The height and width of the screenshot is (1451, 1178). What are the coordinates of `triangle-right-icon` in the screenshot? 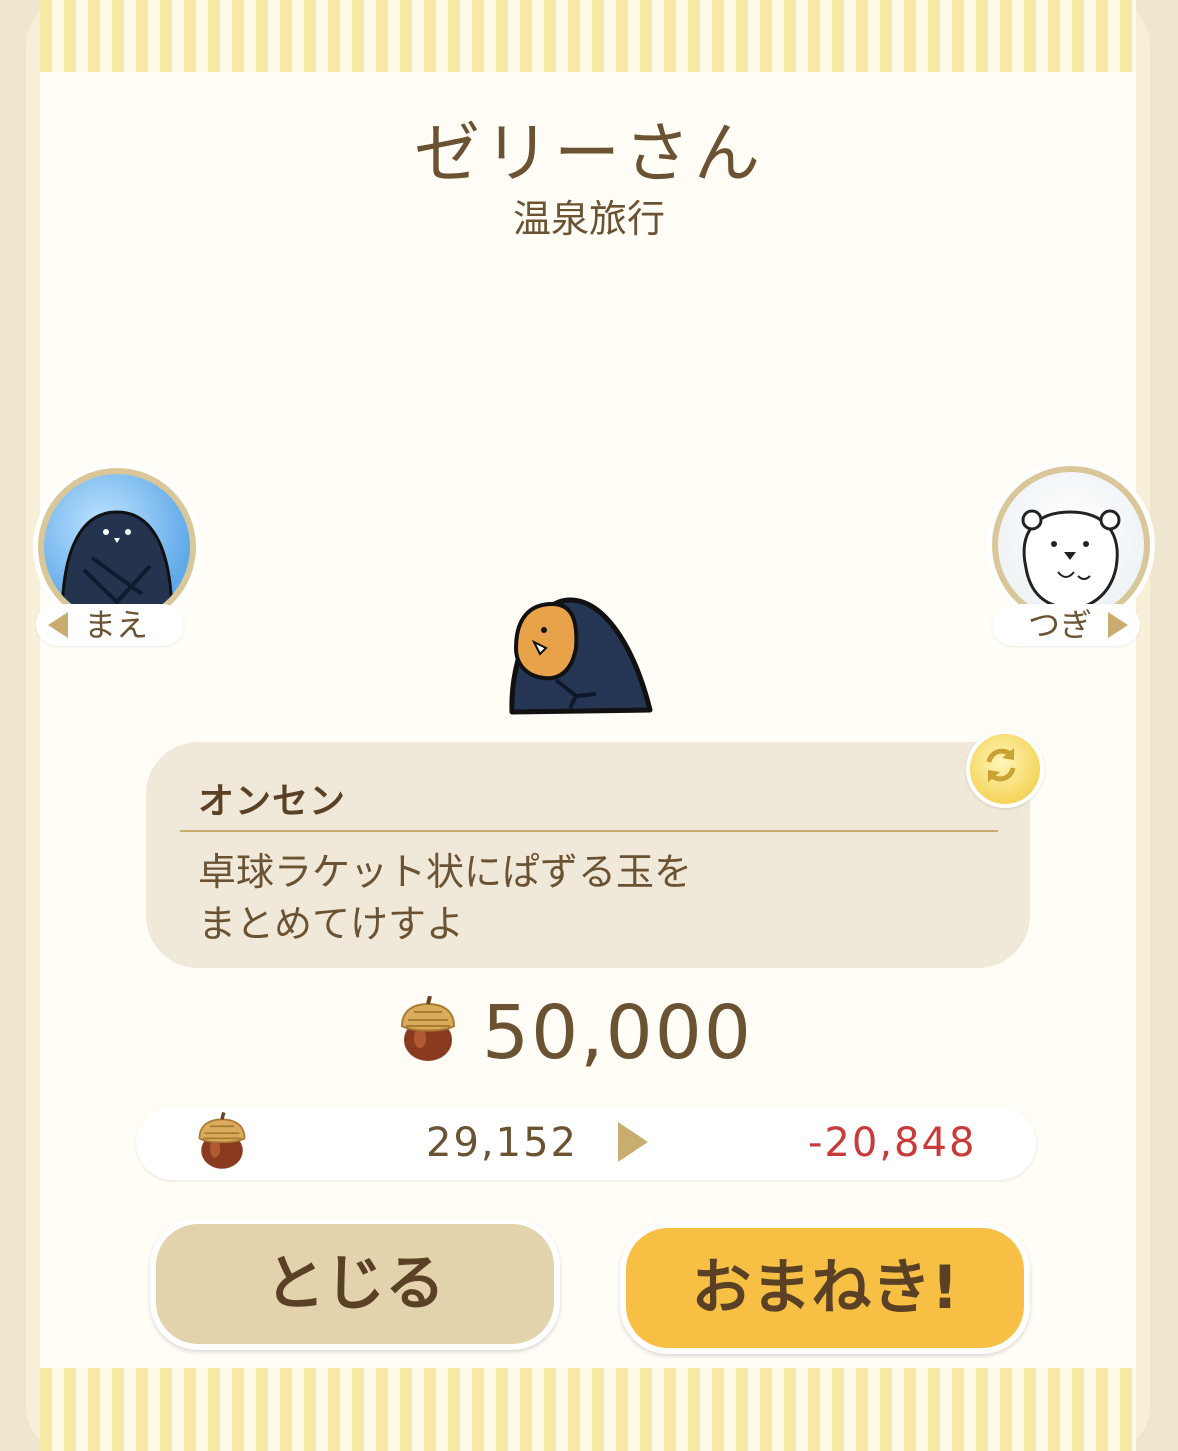 It's located at (1118, 625).